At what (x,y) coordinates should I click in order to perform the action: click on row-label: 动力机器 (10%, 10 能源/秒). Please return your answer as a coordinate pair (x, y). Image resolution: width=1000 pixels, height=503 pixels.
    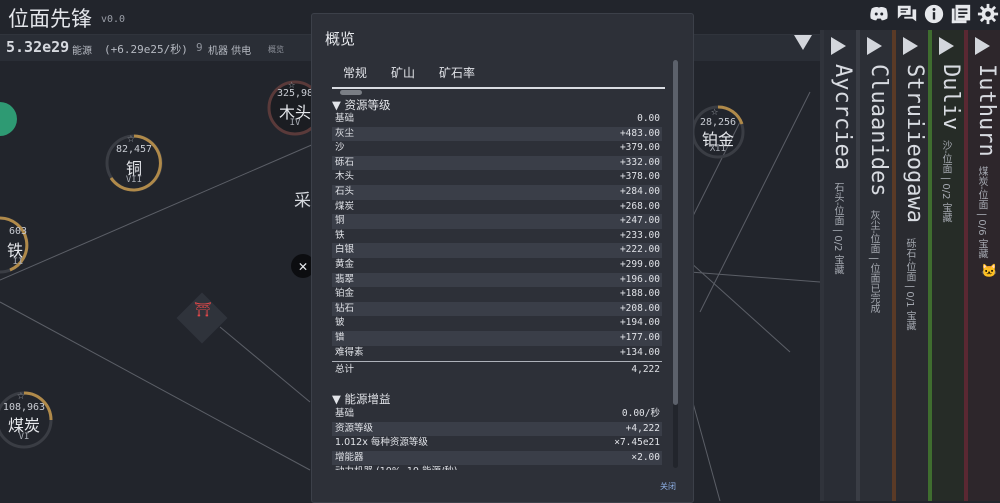
    Looking at the image, I should click on (396, 467).